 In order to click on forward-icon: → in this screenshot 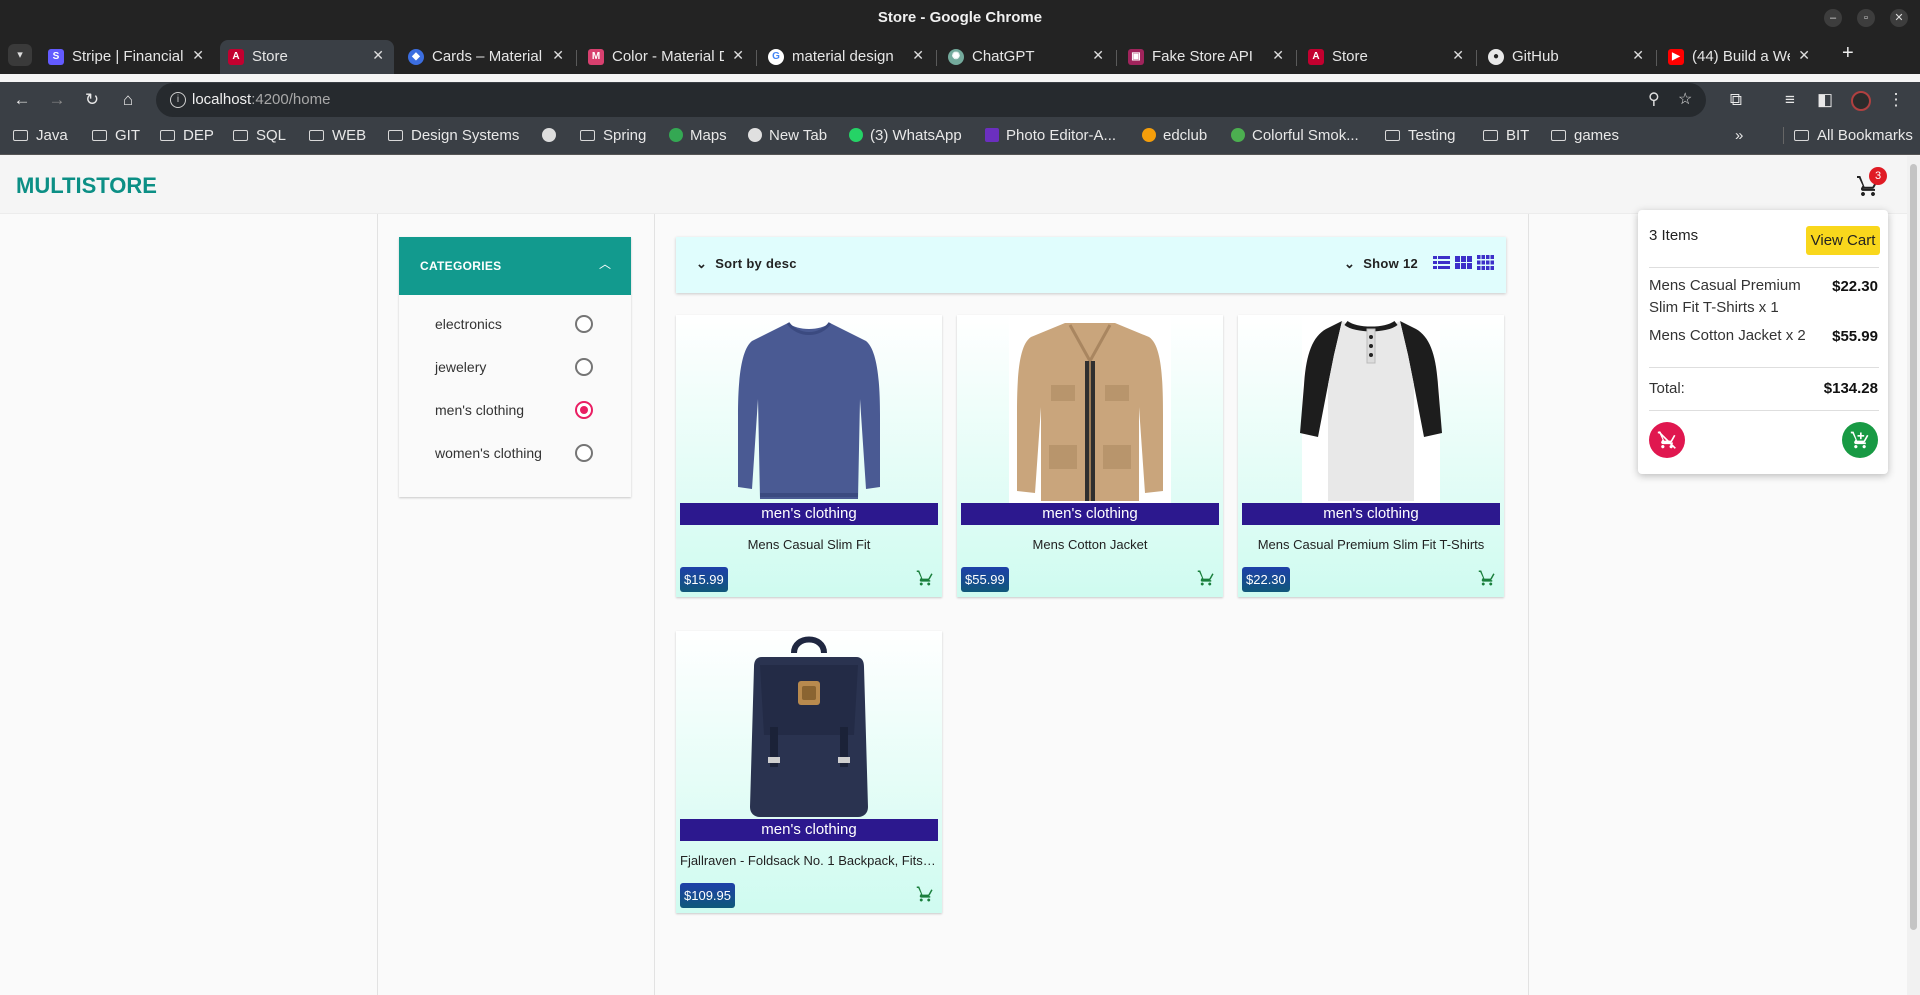, I will do `click(57, 100)`.